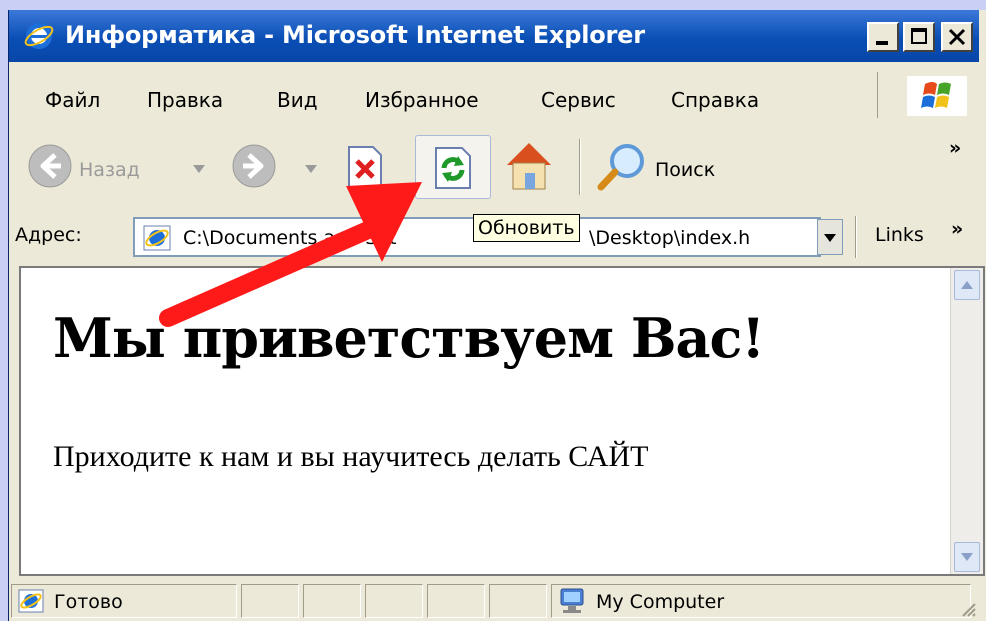 This screenshot has width=986, height=621. What do you see at coordinates (529, 166) in the screenshot?
I see `home-icon` at bounding box center [529, 166].